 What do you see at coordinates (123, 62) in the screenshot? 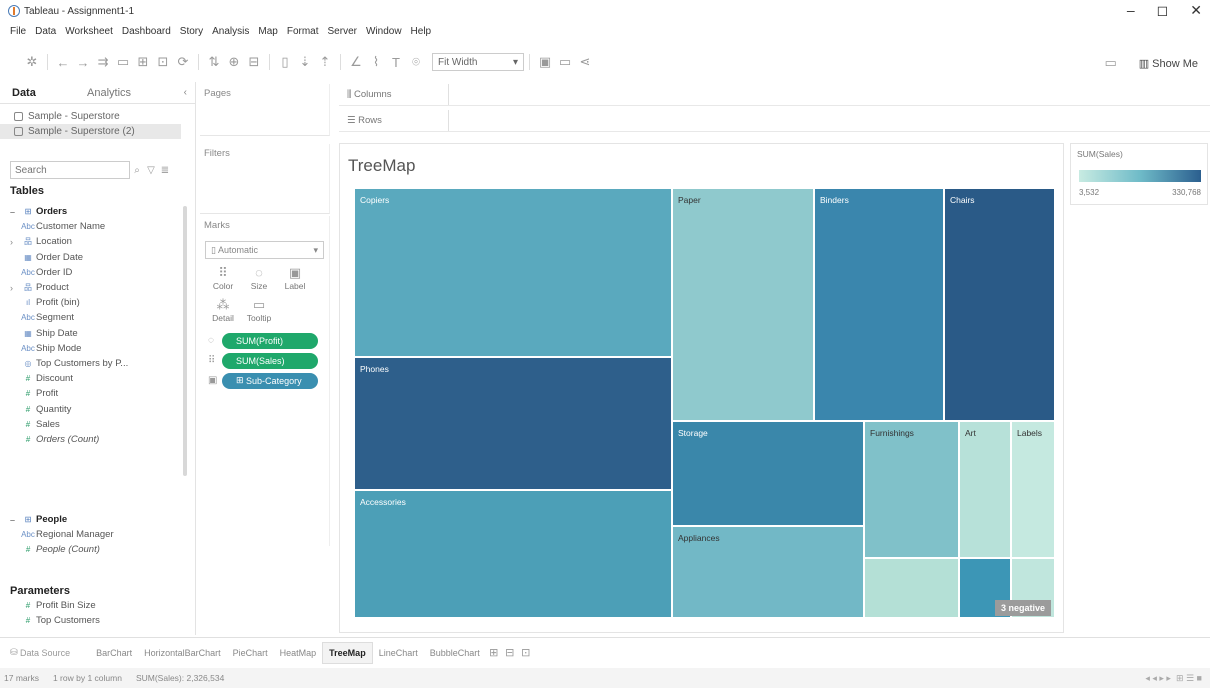
I see `save-icon: ▭` at bounding box center [123, 62].